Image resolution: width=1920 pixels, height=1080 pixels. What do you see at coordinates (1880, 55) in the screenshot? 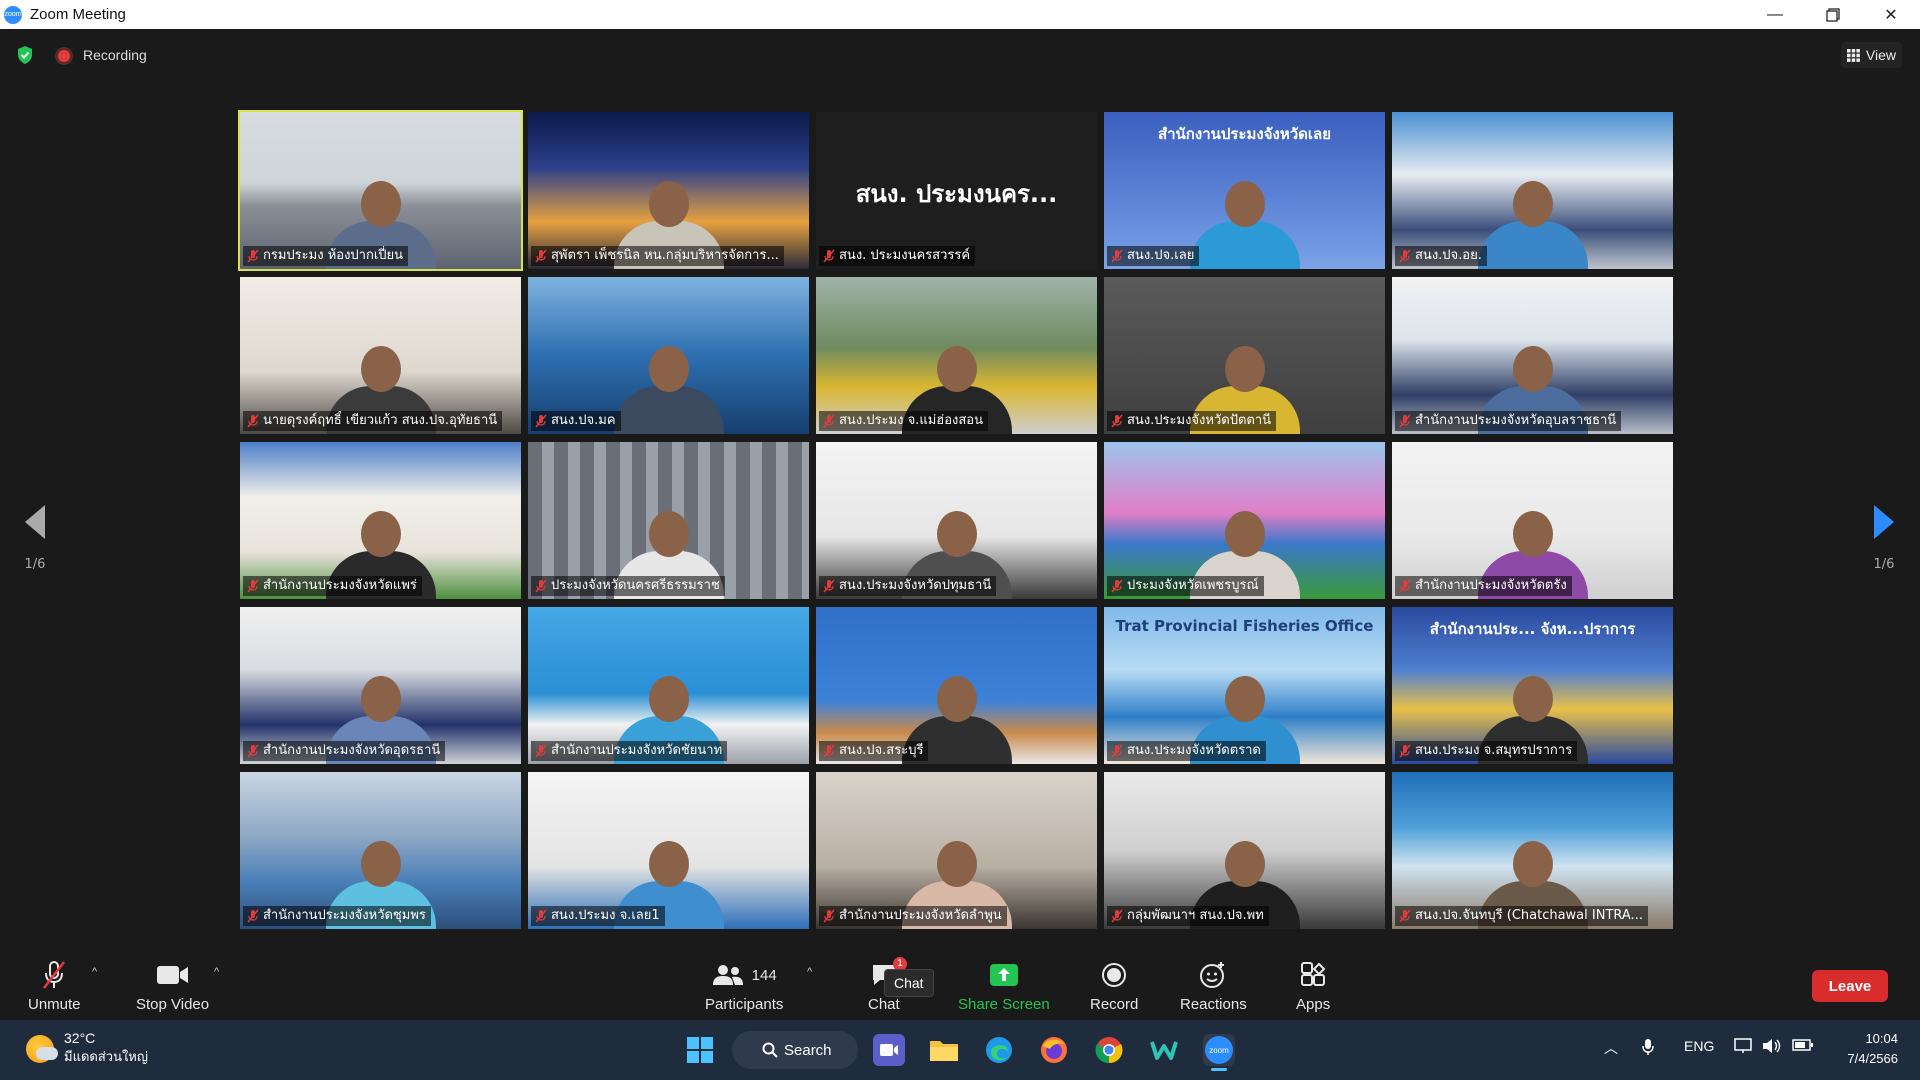
I see `view-label: View` at bounding box center [1880, 55].